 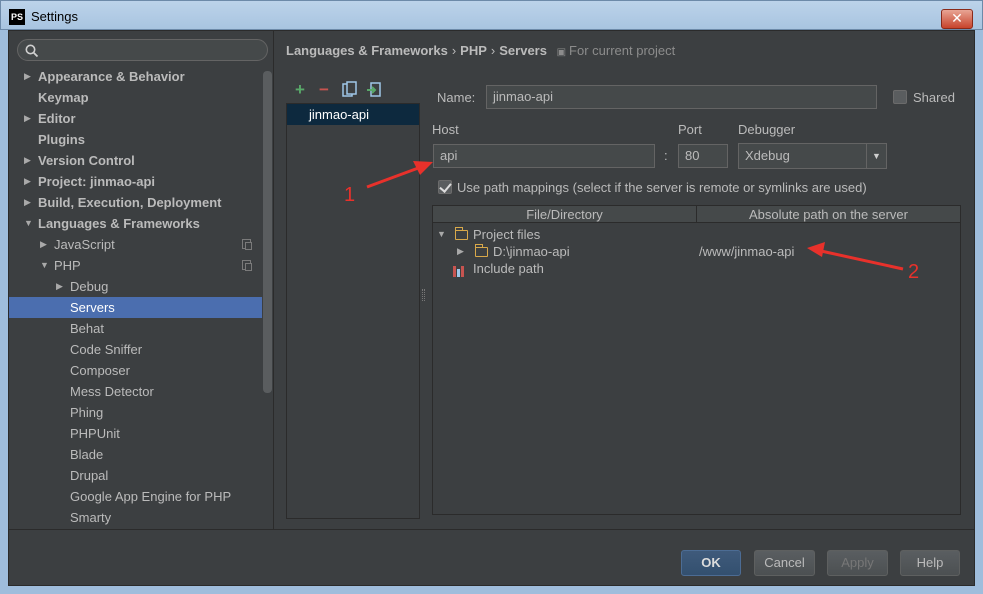 I want to click on tree-item: Composer, so click(x=135, y=370).